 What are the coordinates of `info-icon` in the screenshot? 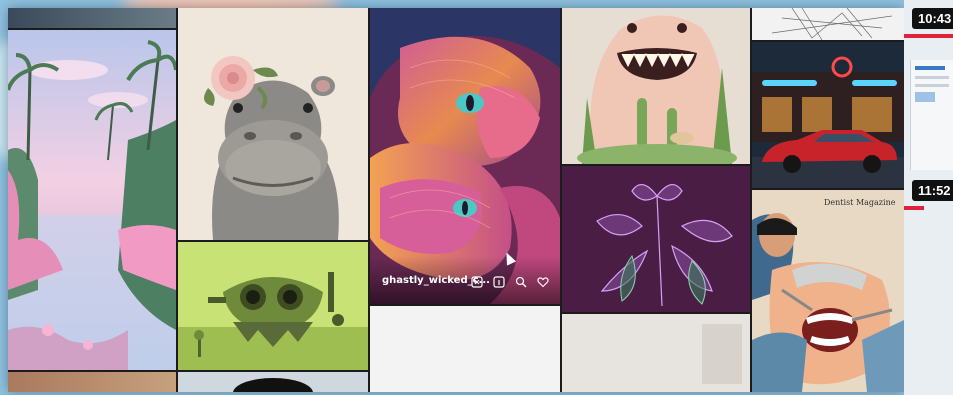 It's located at (499, 282).